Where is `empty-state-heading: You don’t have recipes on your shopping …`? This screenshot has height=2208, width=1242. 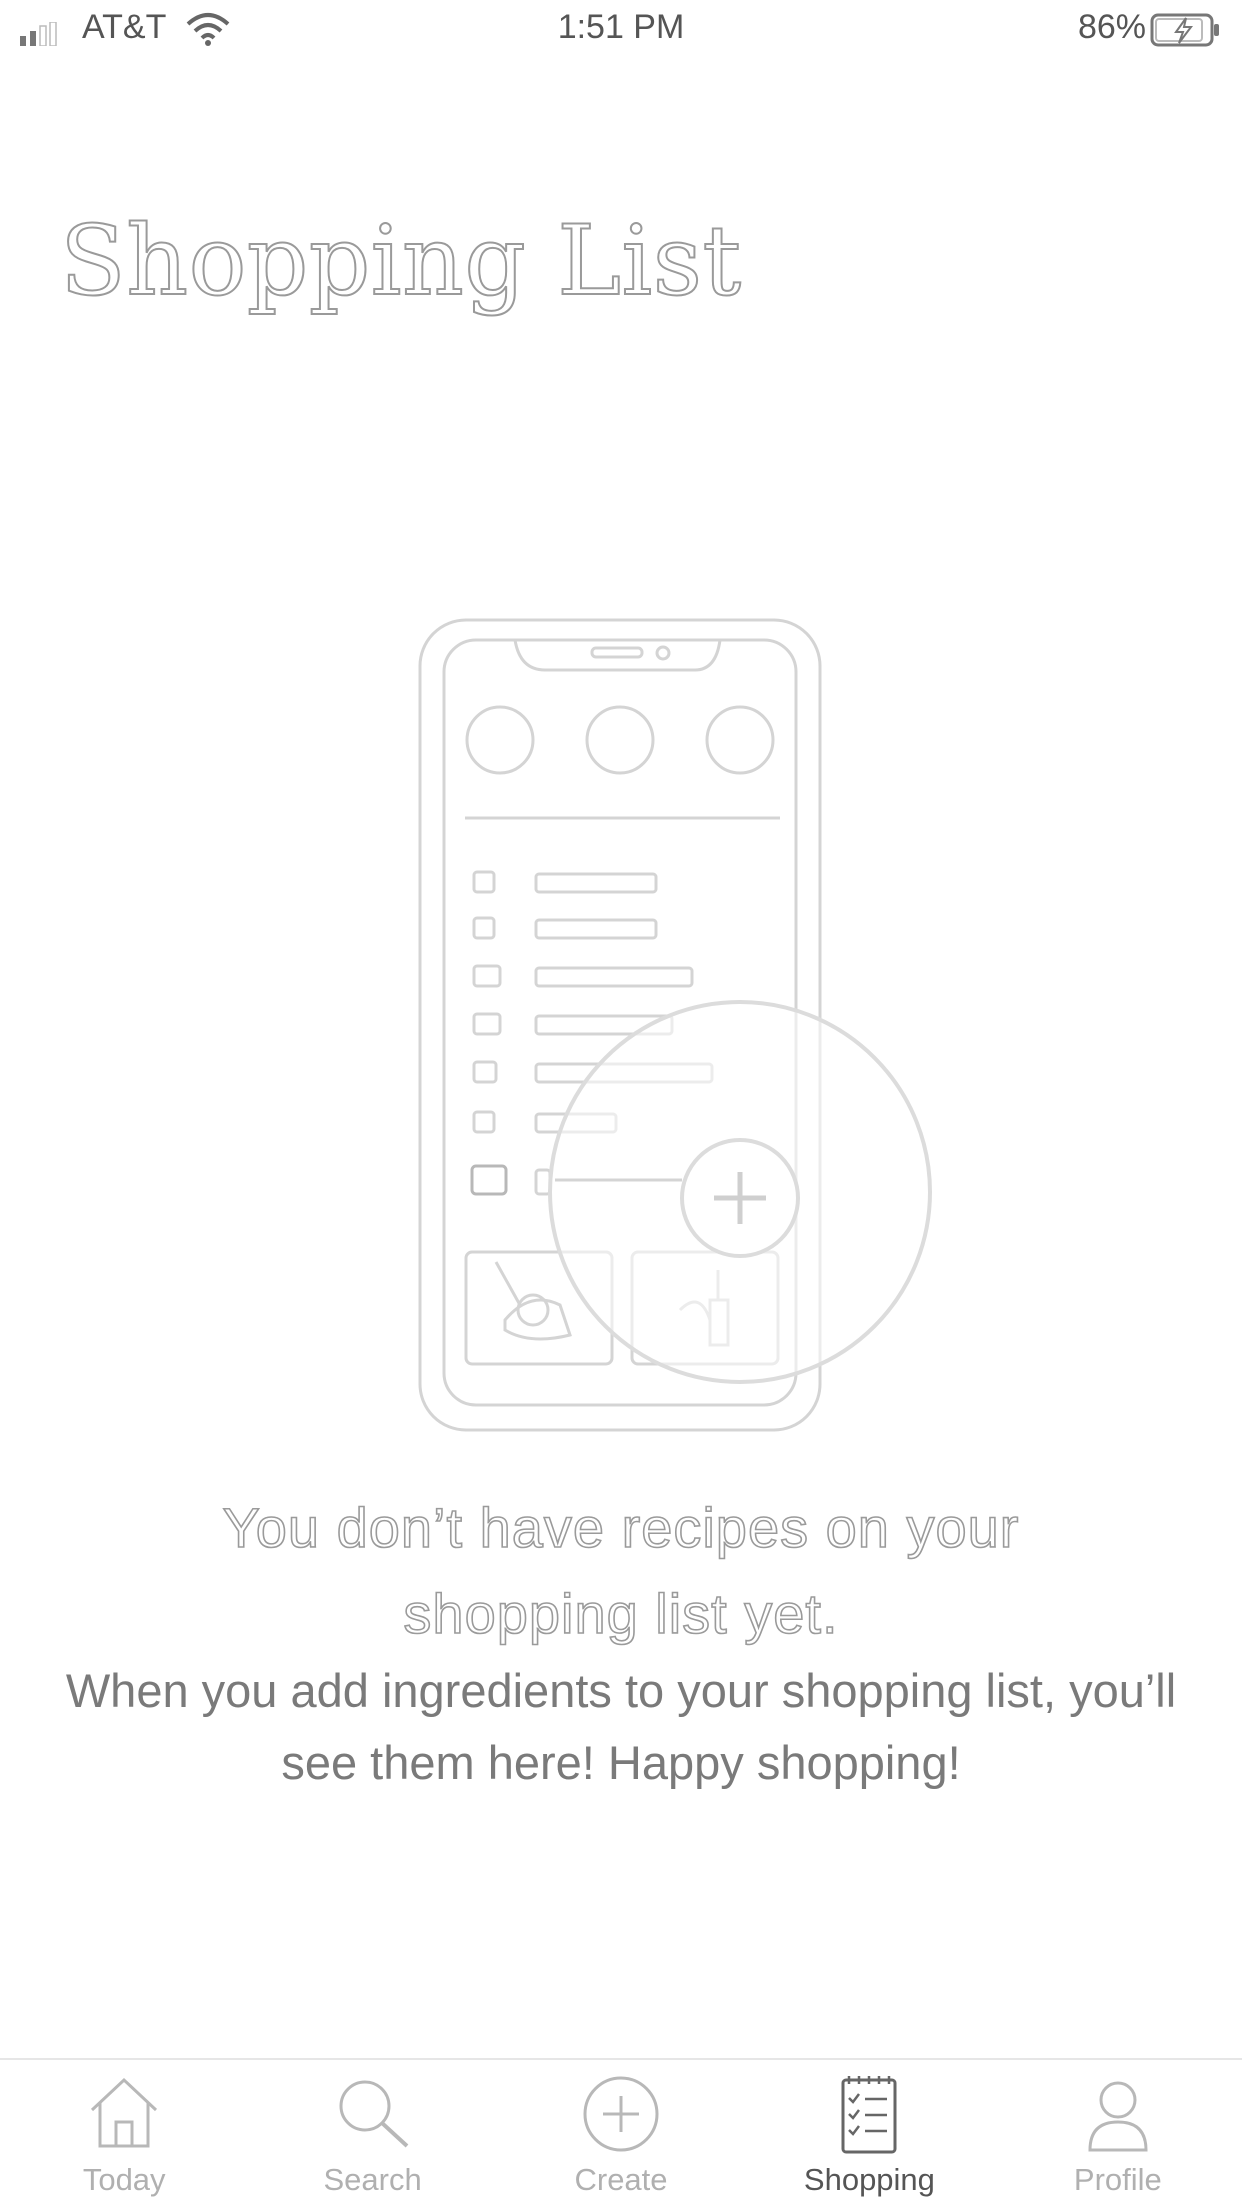 empty-state-heading: You don’t have recipes on your shopping … is located at coordinates (621, 1570).